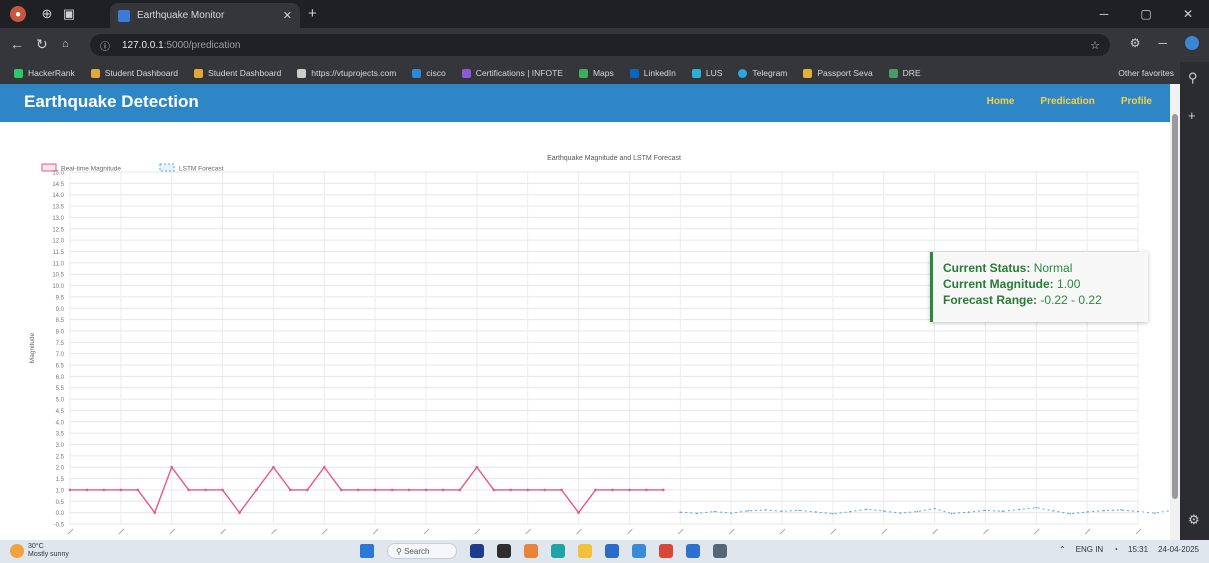  Describe the element at coordinates (1090, 549) in the screenshot. I see `lang-indicator: ENG IN` at that location.